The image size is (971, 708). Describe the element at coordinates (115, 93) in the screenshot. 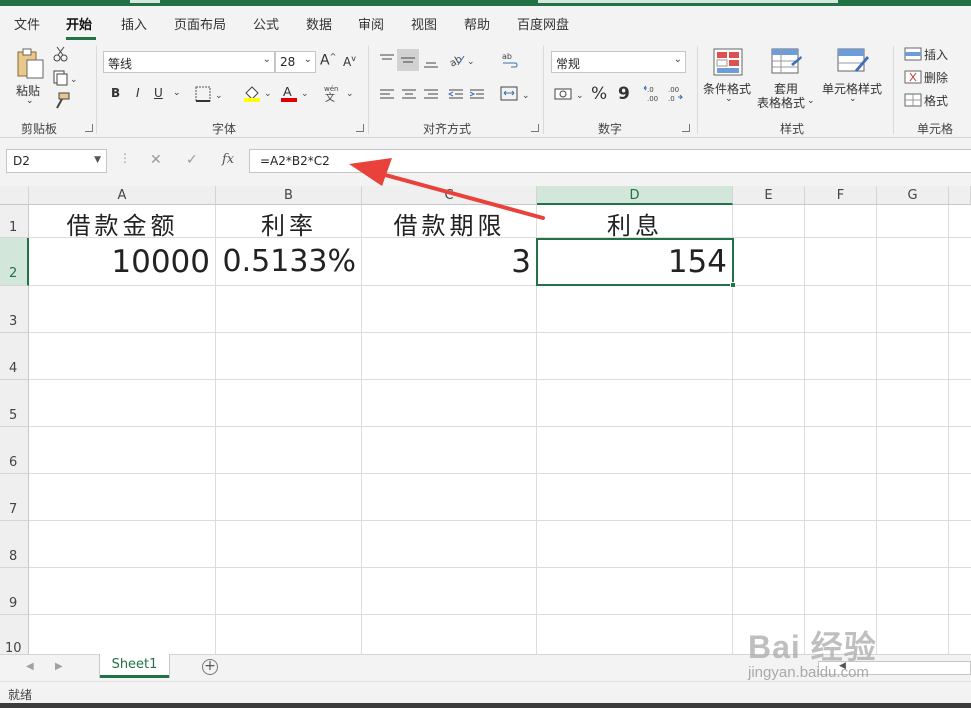

I see `bold-button: B` at that location.